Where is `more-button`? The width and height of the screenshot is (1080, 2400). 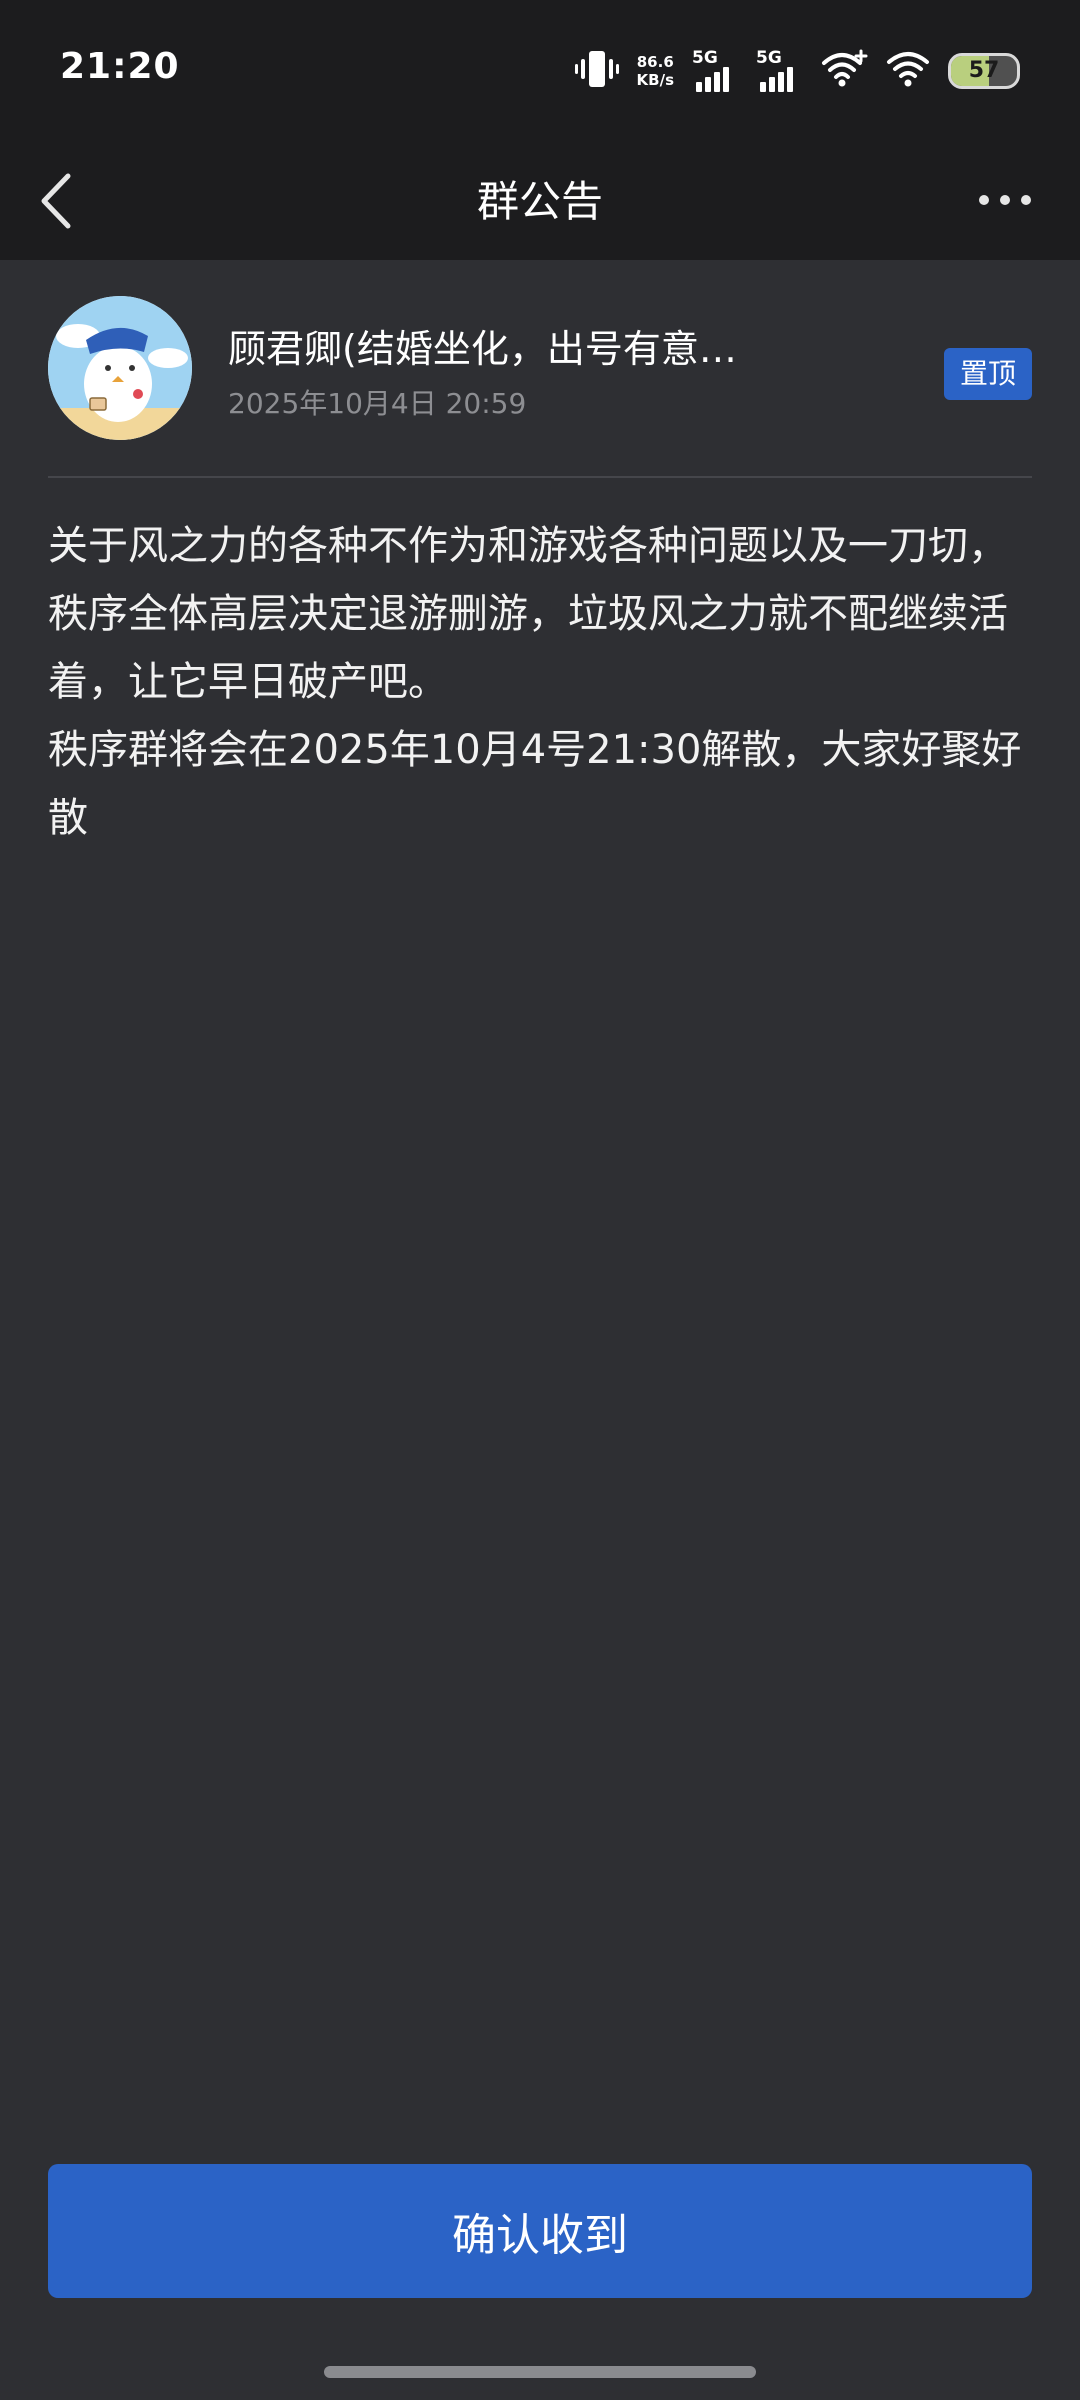
more-button is located at coordinates (1005, 200).